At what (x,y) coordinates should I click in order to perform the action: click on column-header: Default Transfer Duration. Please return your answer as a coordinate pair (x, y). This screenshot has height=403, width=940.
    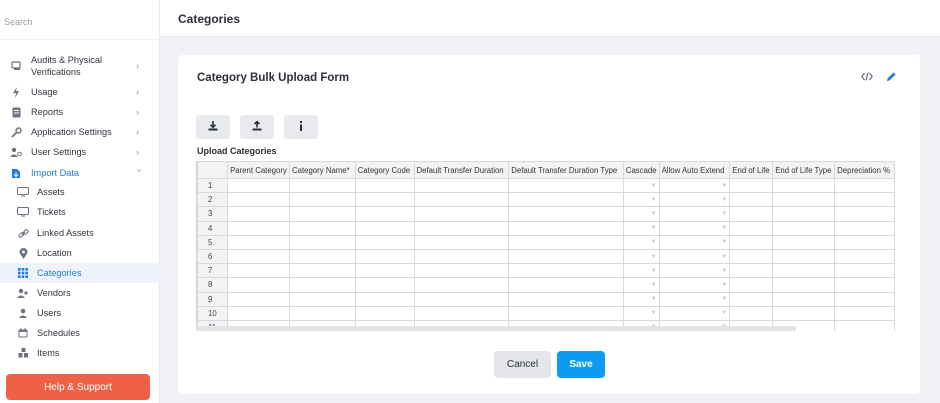
    Looking at the image, I should click on (461, 170).